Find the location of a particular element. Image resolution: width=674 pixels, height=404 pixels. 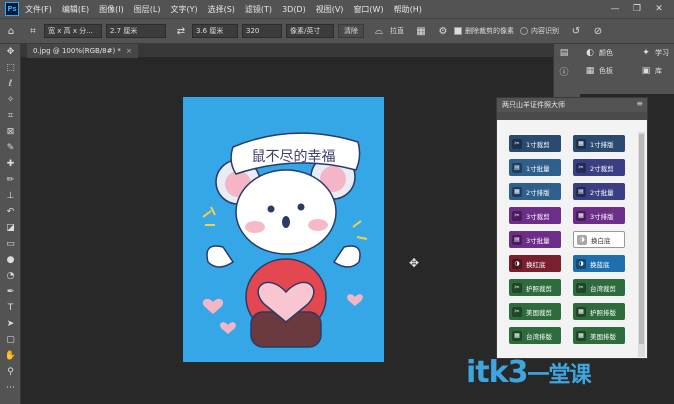

pen-tool-icon: ✒ is located at coordinates (10, 292).